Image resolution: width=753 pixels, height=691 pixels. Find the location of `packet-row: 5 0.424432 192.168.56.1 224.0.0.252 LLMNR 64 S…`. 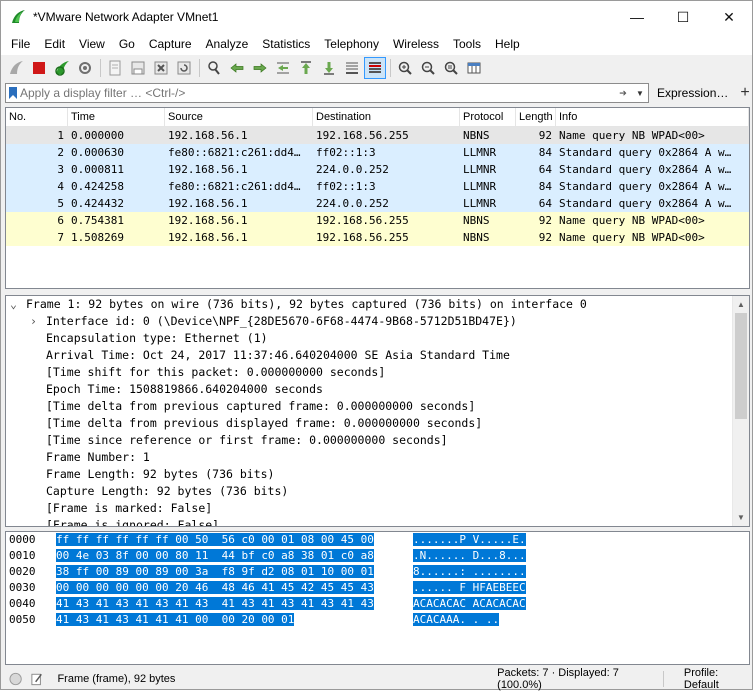

packet-row: 5 0.424432 192.168.56.1 224.0.0.252 LLMNR 64 S… is located at coordinates (377, 203).